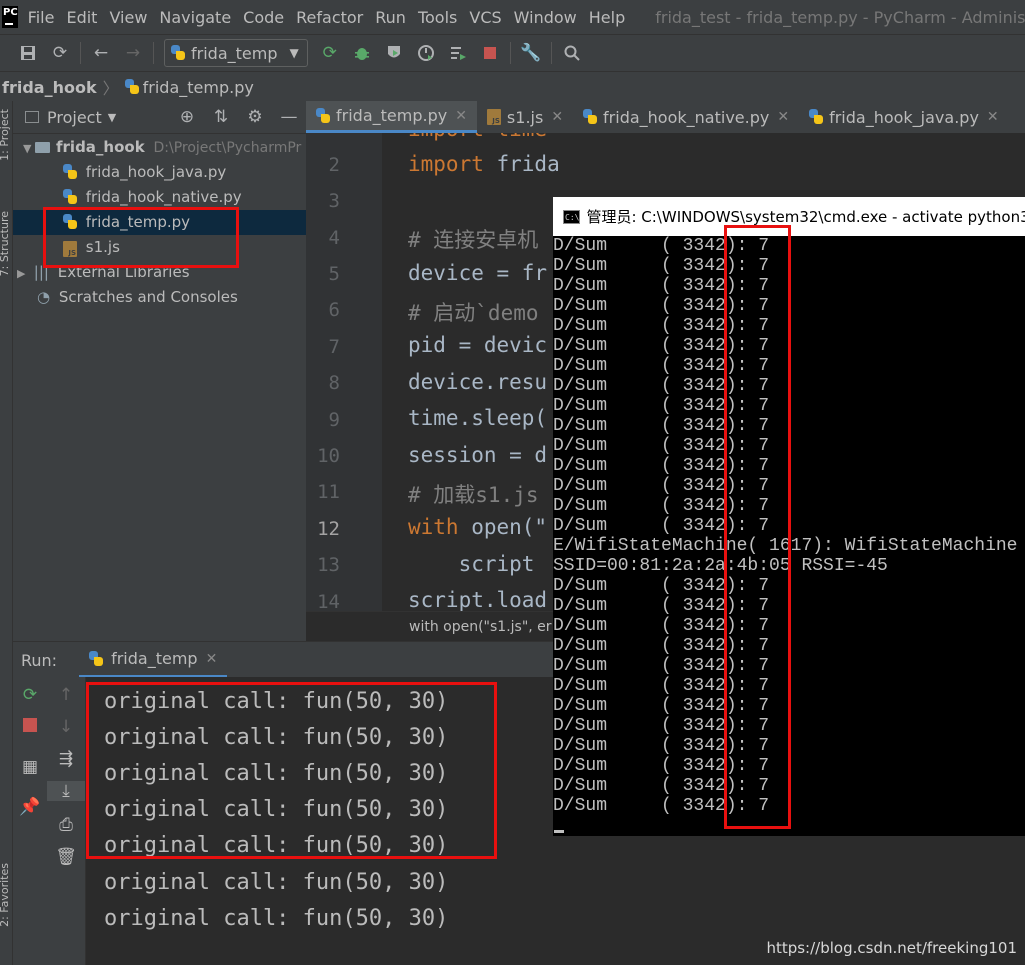 This screenshot has width=1025, height=965. I want to click on line-number: 14, so click(328, 602).